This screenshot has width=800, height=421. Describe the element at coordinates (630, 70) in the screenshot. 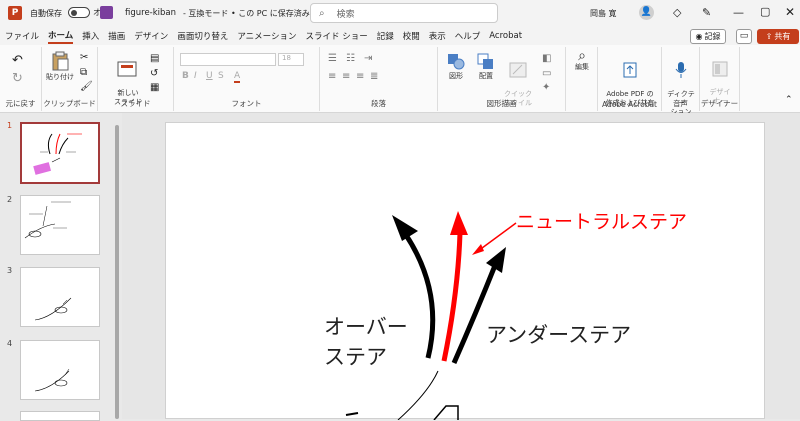

I see `pdf-share-icon` at that location.